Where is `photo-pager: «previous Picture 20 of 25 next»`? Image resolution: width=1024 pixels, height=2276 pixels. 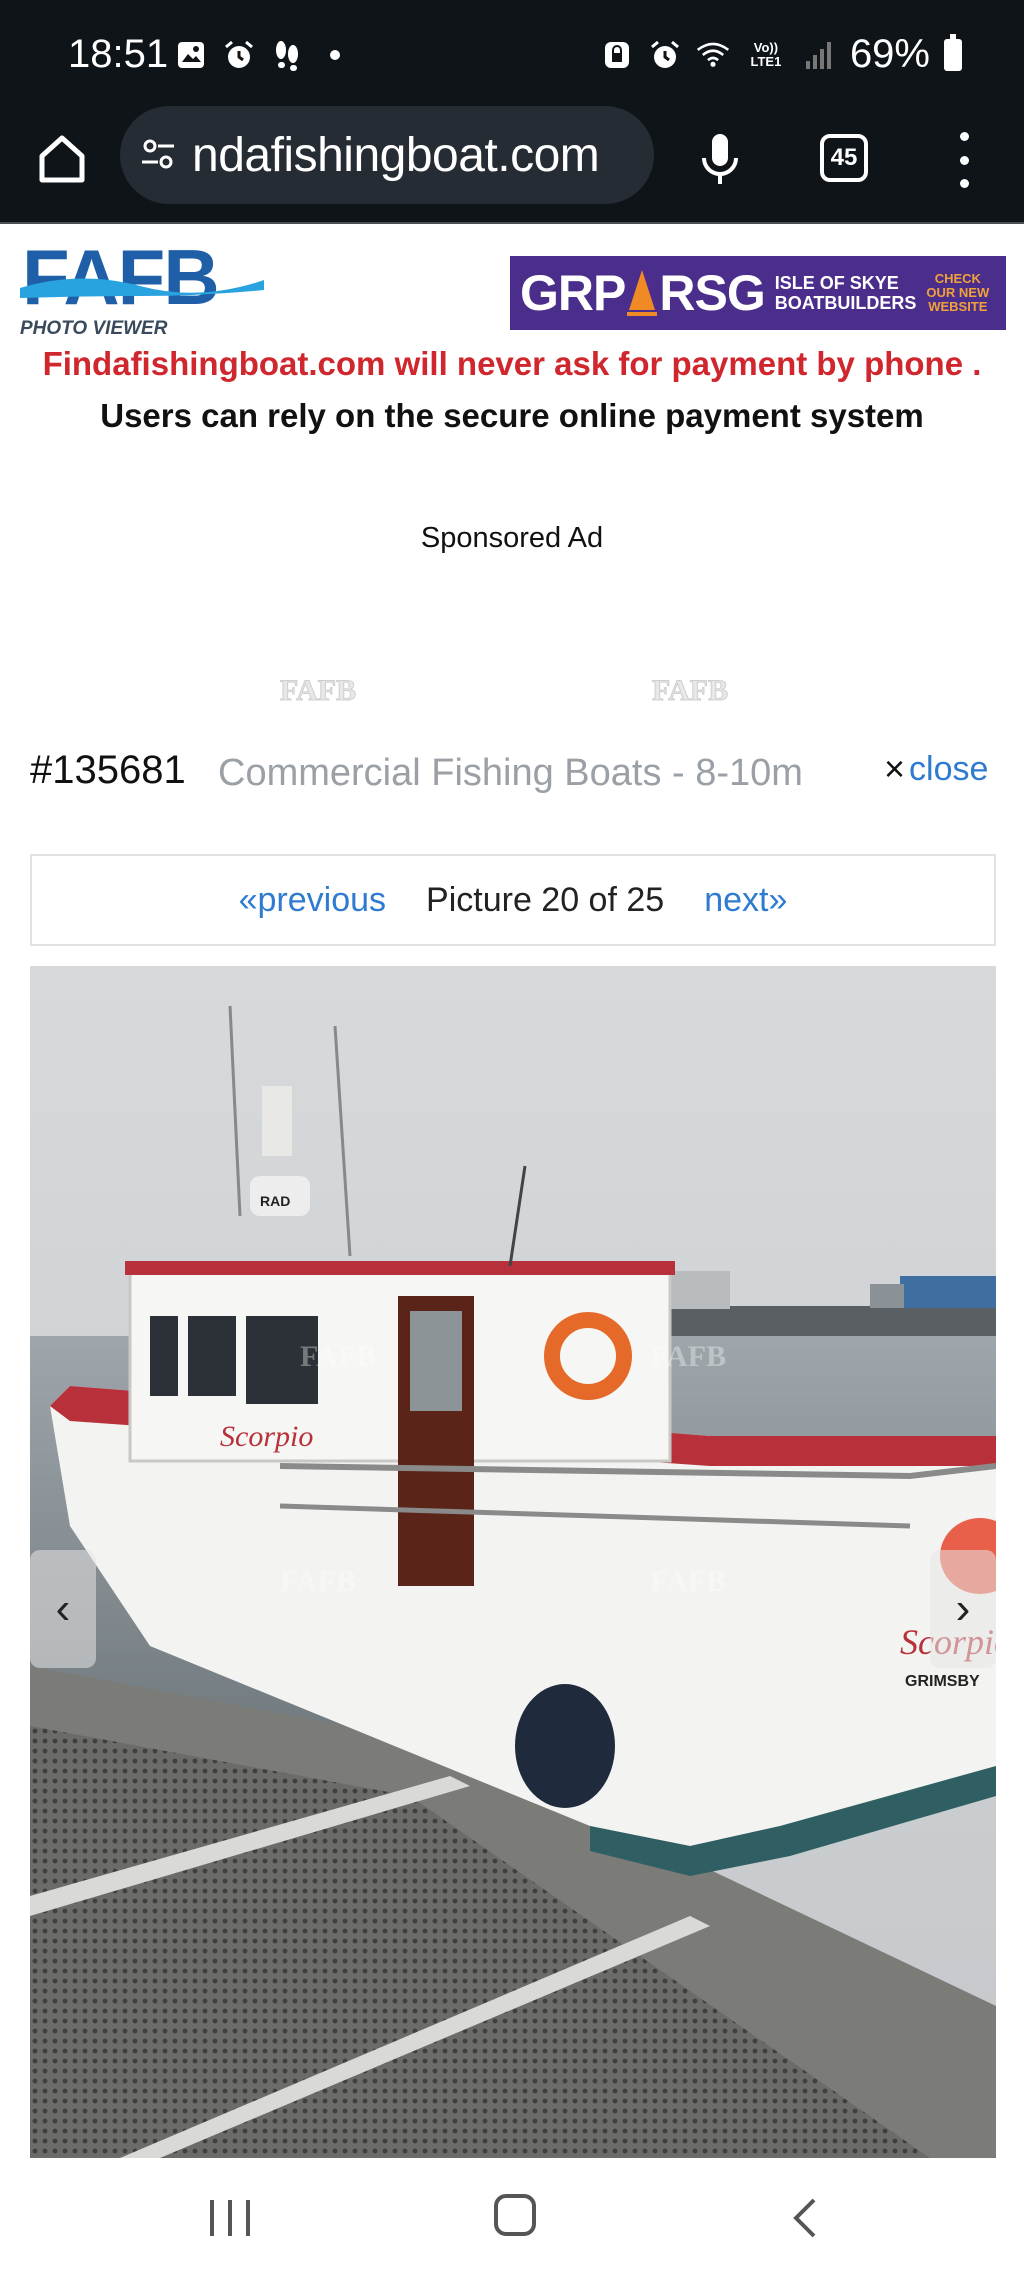
photo-pager: «previous Picture 20 of 25 next» is located at coordinates (513, 900).